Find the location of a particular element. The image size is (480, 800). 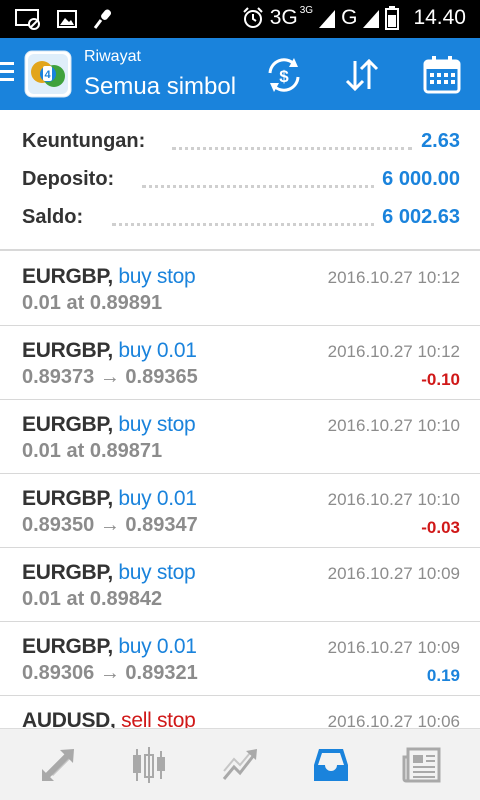

alarm-icon is located at coordinates (253, 17).